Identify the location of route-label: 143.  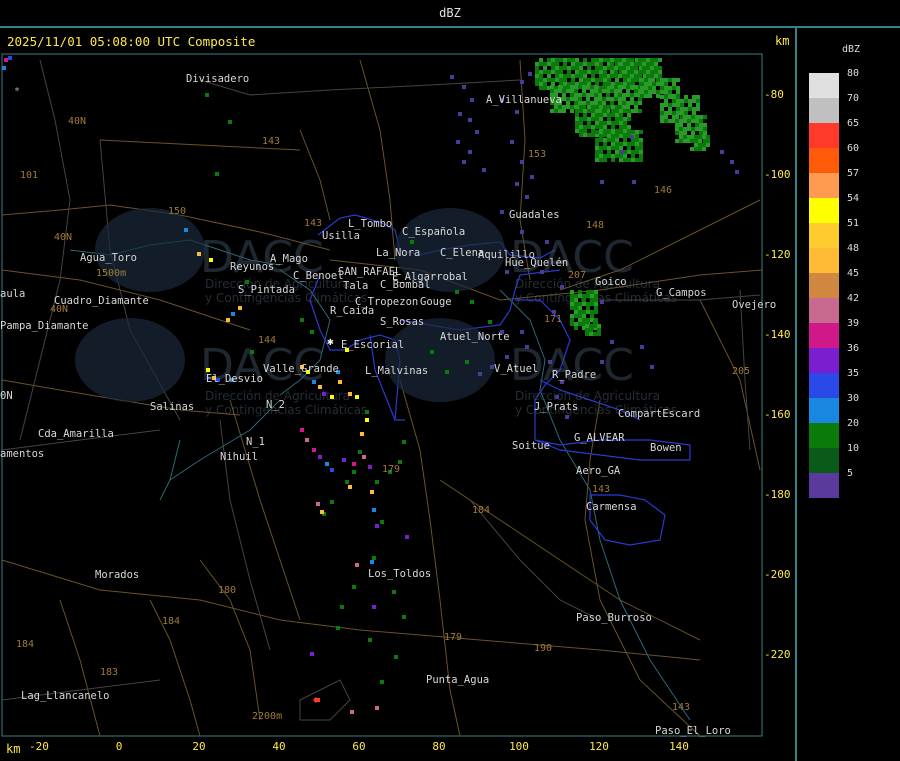
(601, 489).